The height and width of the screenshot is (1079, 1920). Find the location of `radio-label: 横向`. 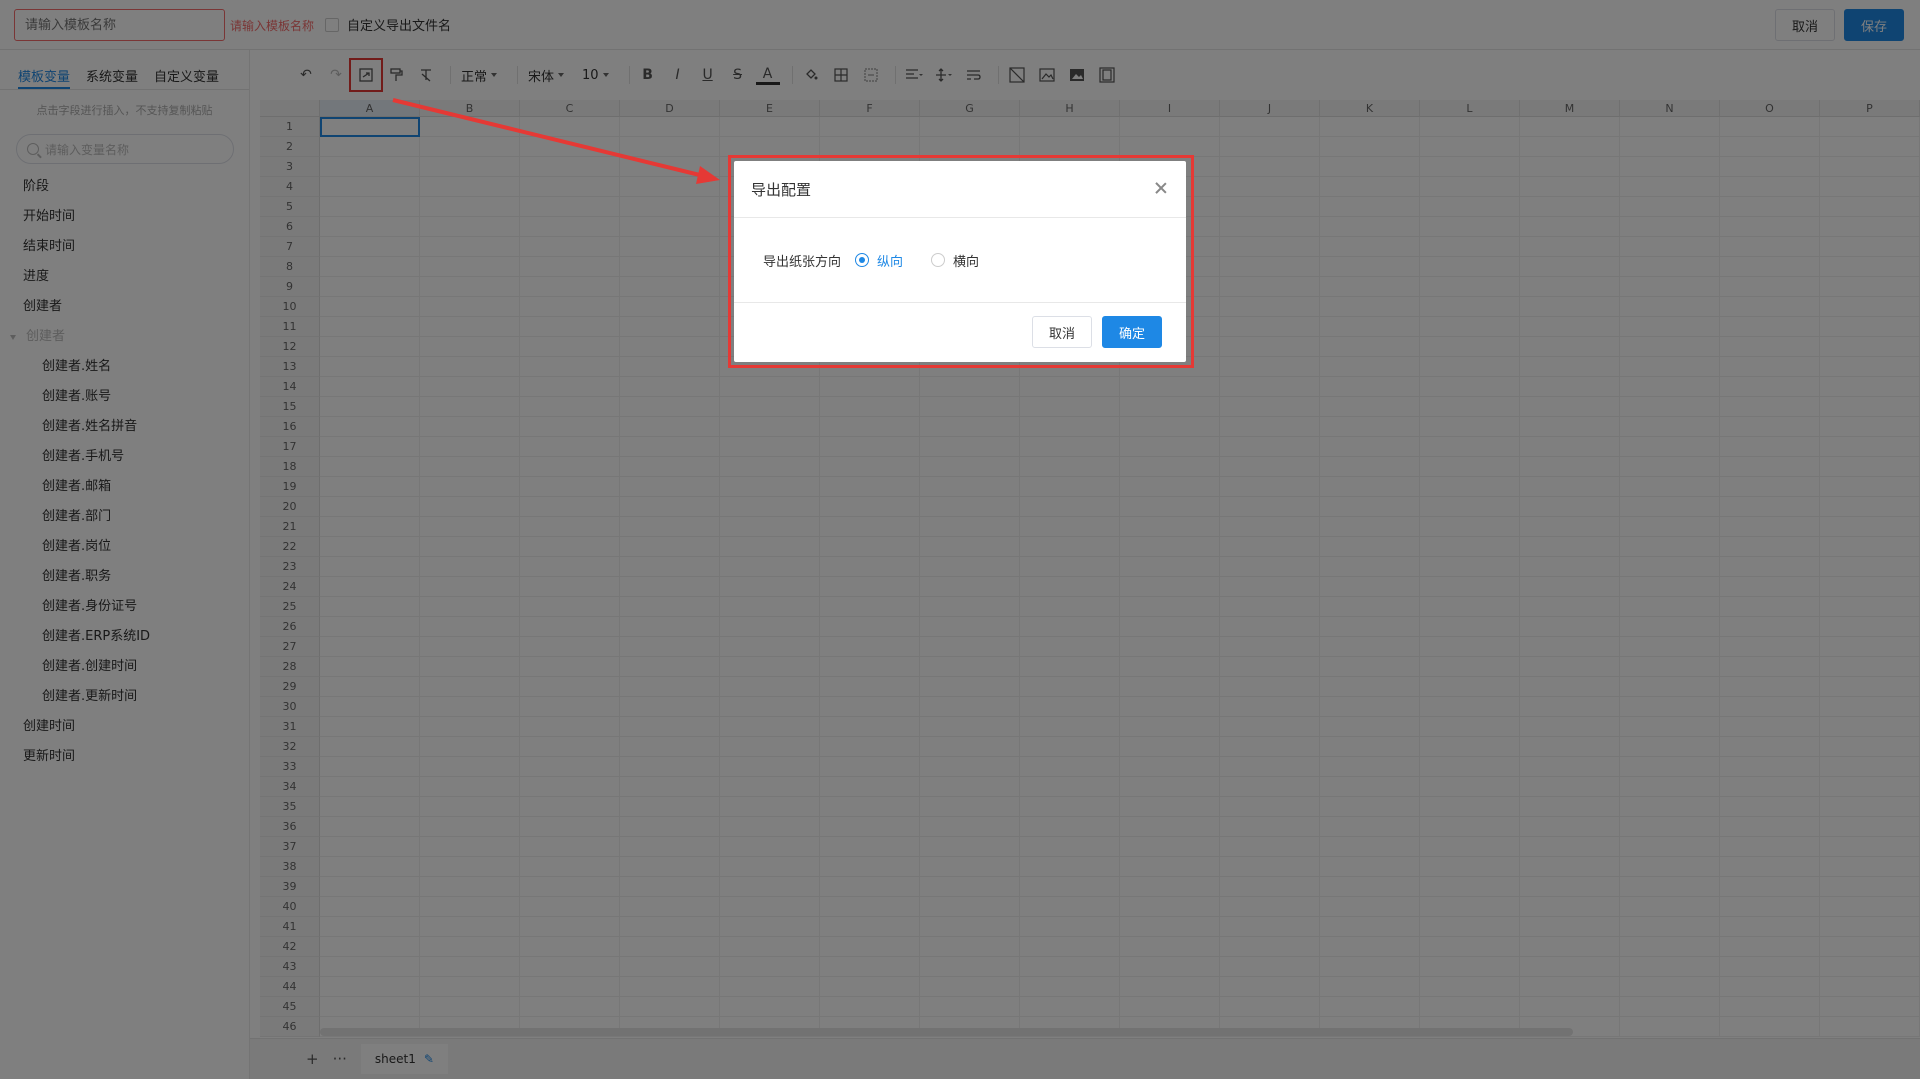

radio-label: 横向 is located at coordinates (966, 262).